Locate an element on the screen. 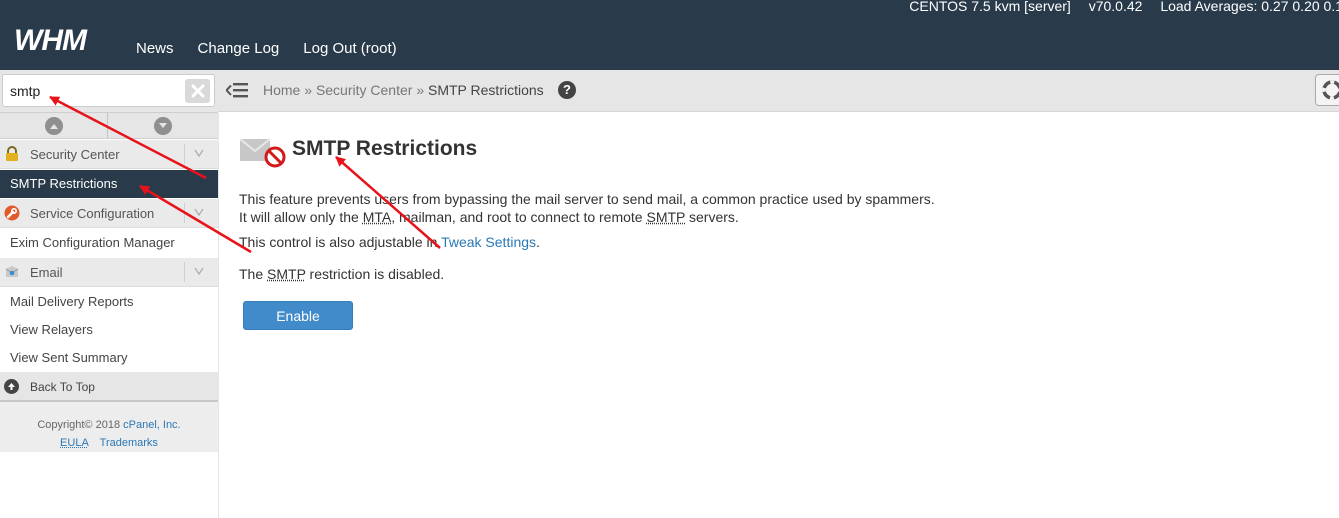  back-to-top-label: Back To Top is located at coordinates (62, 387).